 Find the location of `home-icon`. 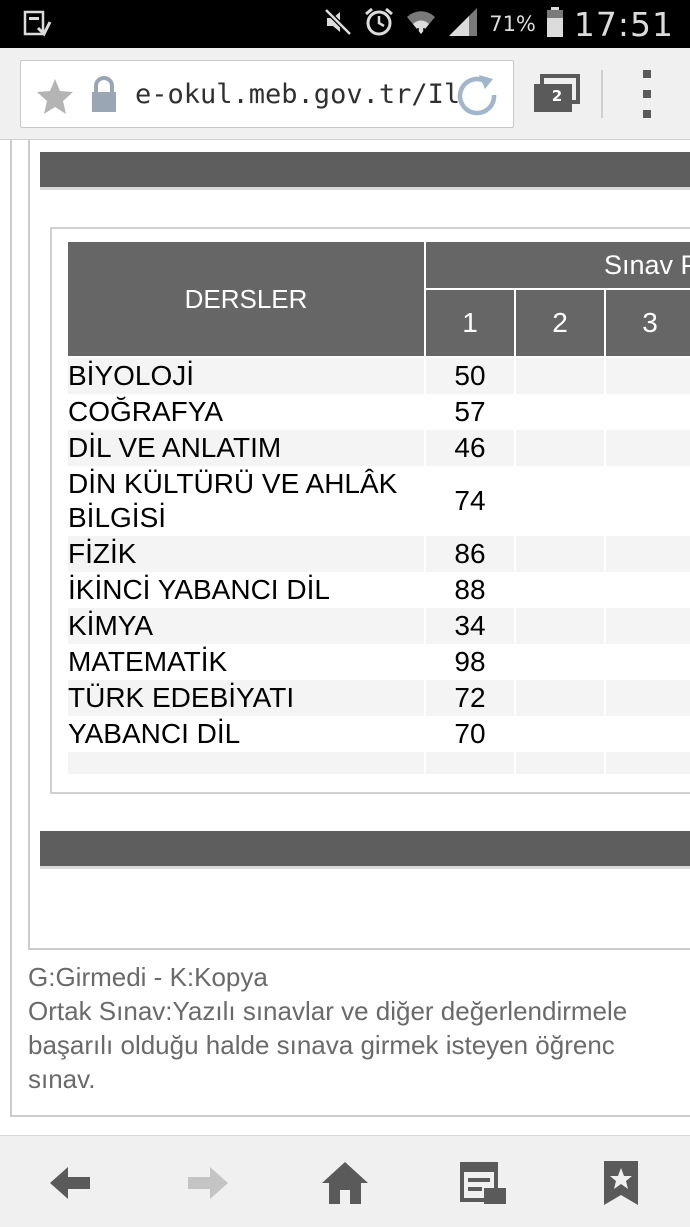

home-icon is located at coordinates (345, 1183).